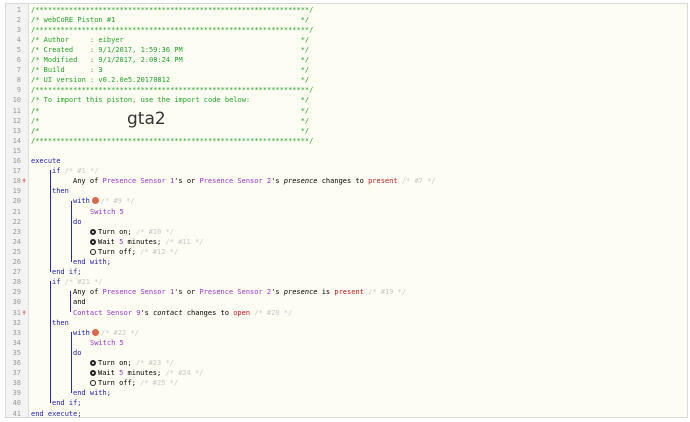  I want to click on operator: is, so click(326, 292).